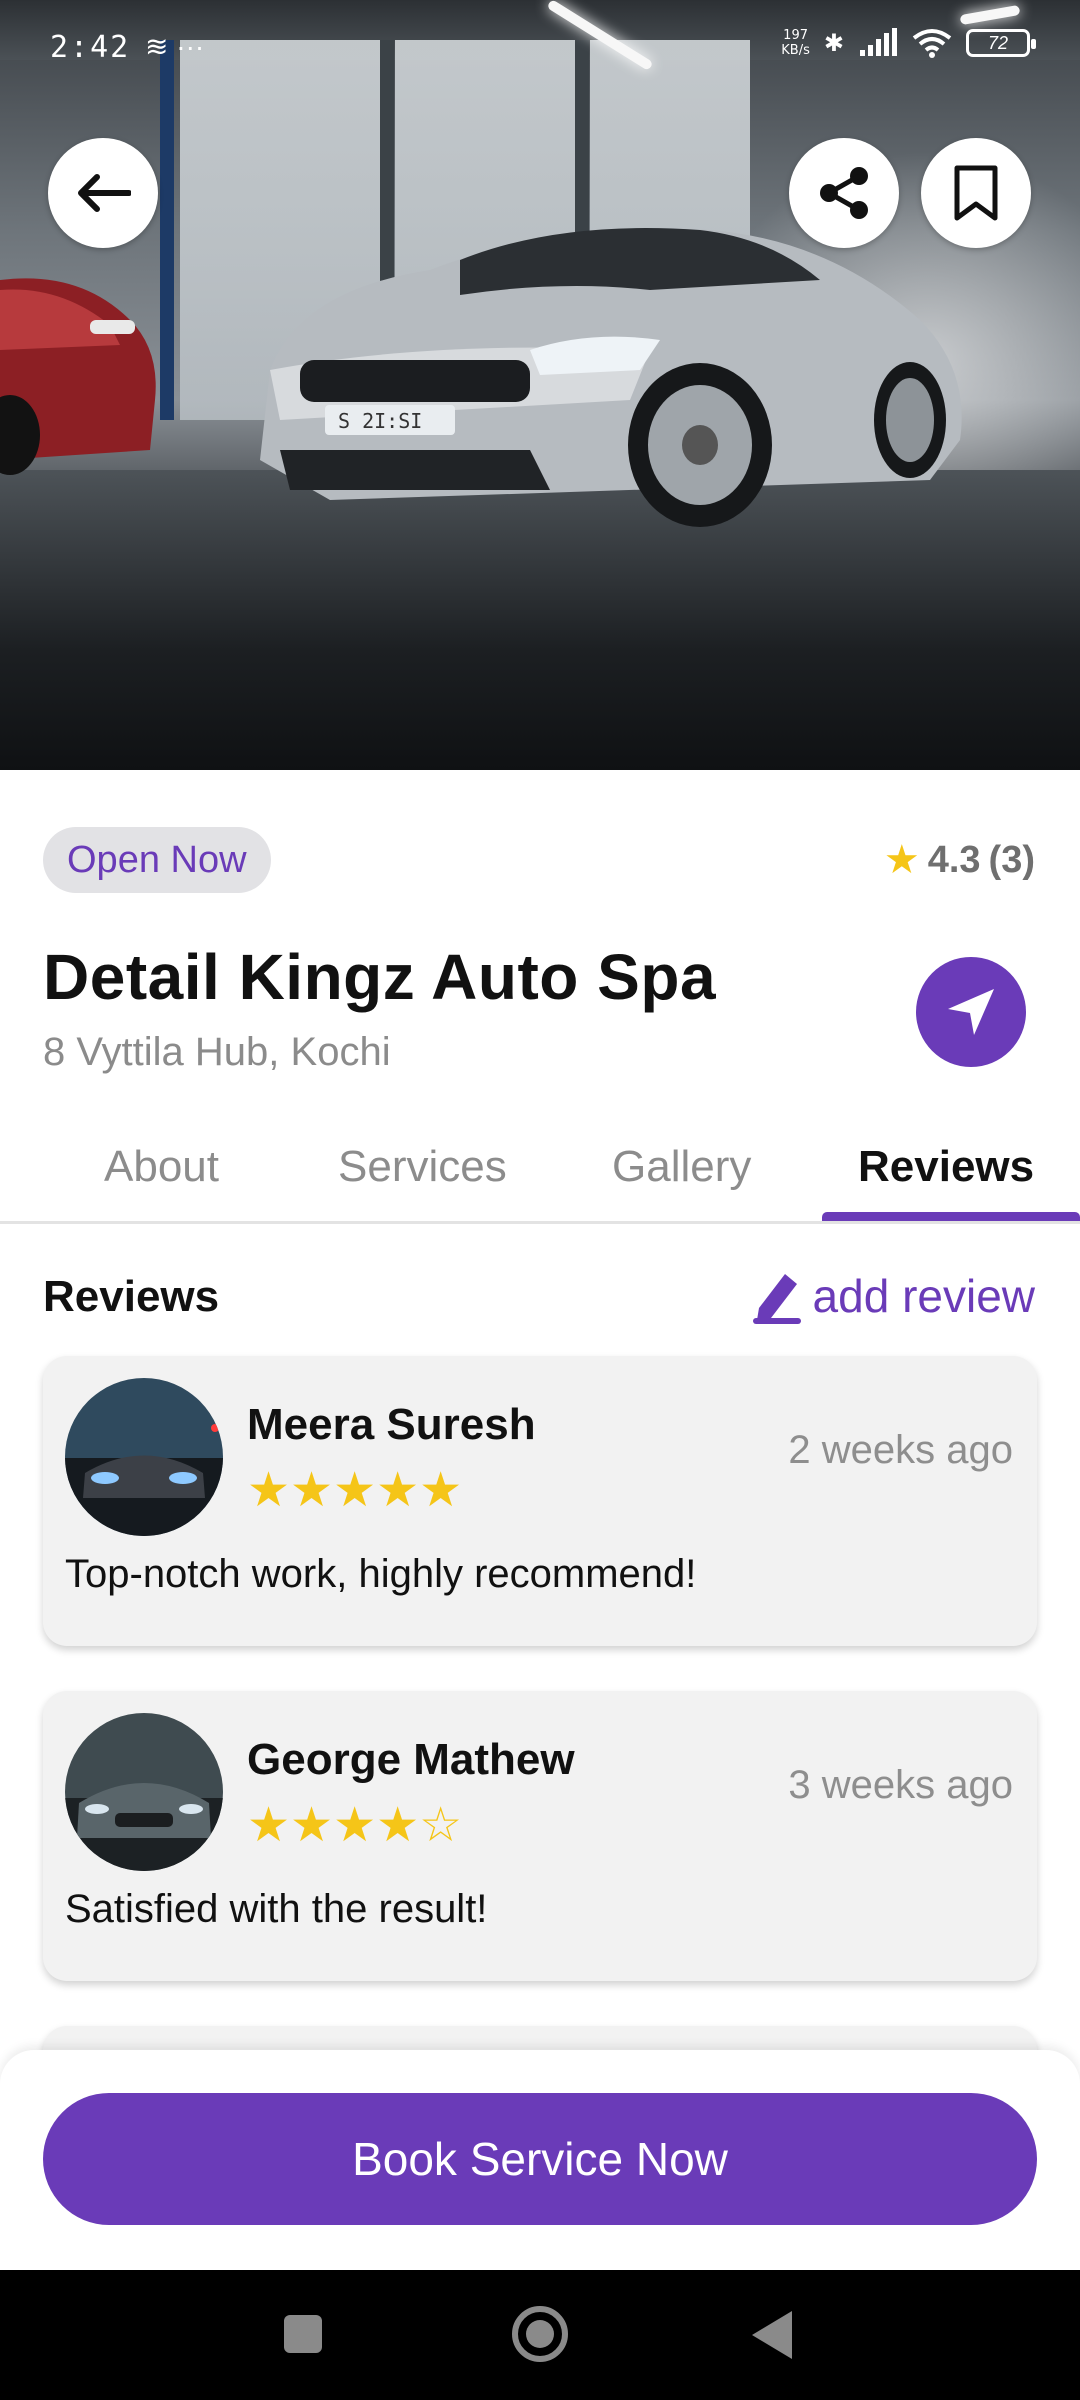  I want to click on rating-summary: ★ 4.3 (3), so click(959, 860).